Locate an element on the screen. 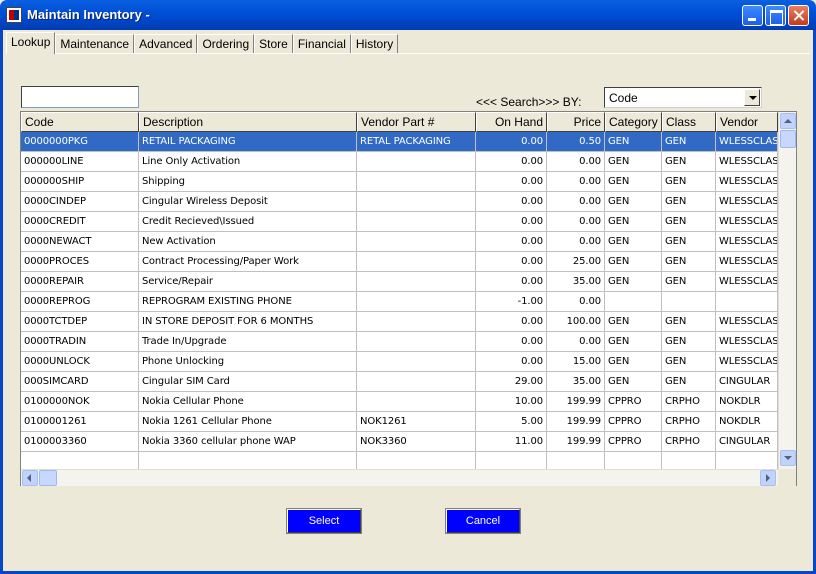  cell-description: Line Only Activation is located at coordinates (248, 162).